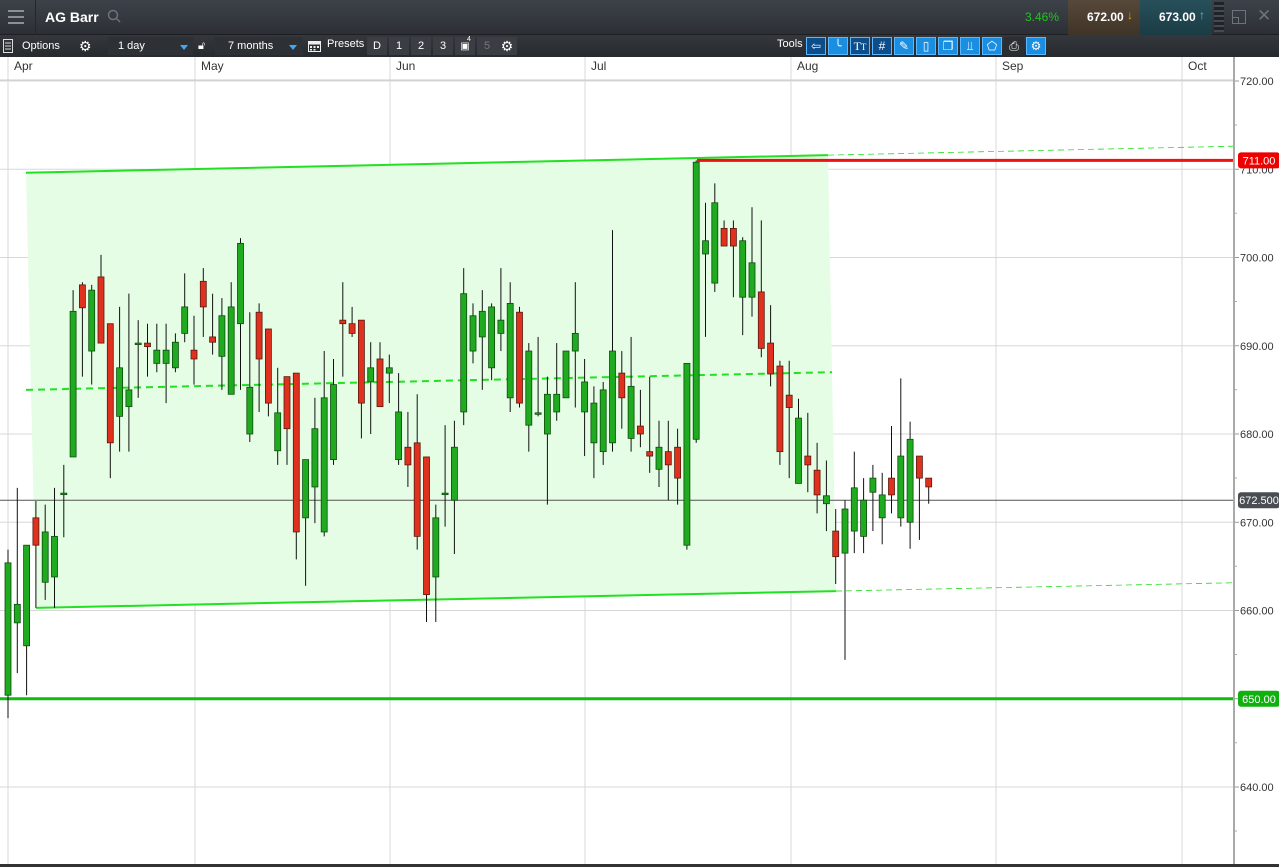  Describe the element at coordinates (838, 46) in the screenshot. I see `curve-line-icon: ╰` at that location.